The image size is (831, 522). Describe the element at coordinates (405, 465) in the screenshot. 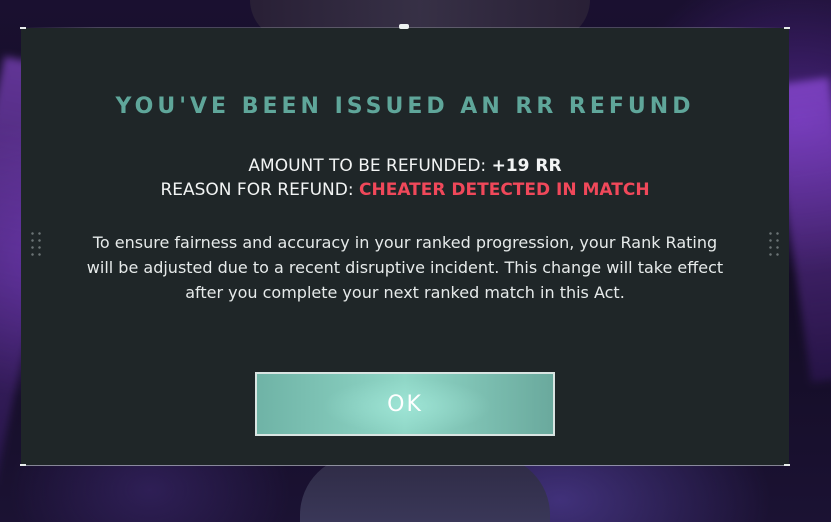

I see `dialog-bottom-edge` at that location.